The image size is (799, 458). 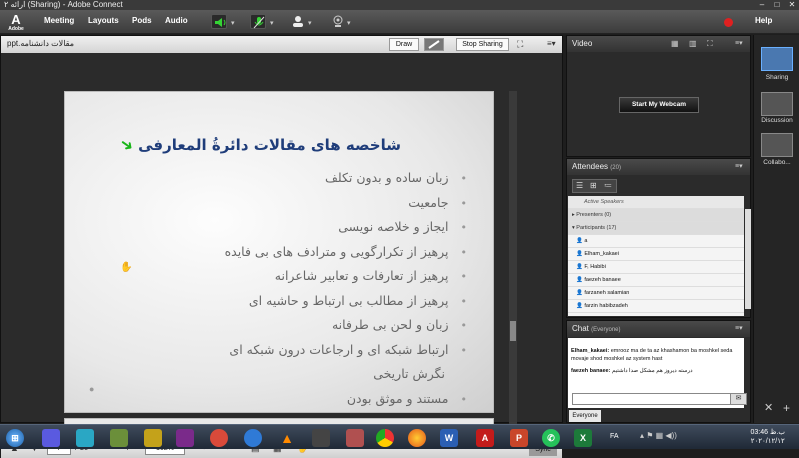 What do you see at coordinates (176, 20) in the screenshot?
I see `menu-audio: Audio` at bounding box center [176, 20].